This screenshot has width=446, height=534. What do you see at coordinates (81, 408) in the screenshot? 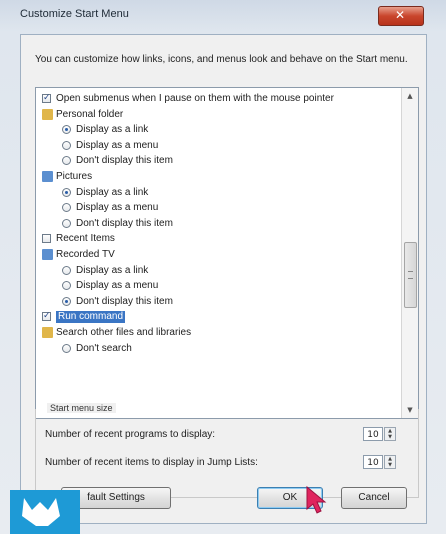
I see `start-menu-size-label: Start menu size` at bounding box center [81, 408].